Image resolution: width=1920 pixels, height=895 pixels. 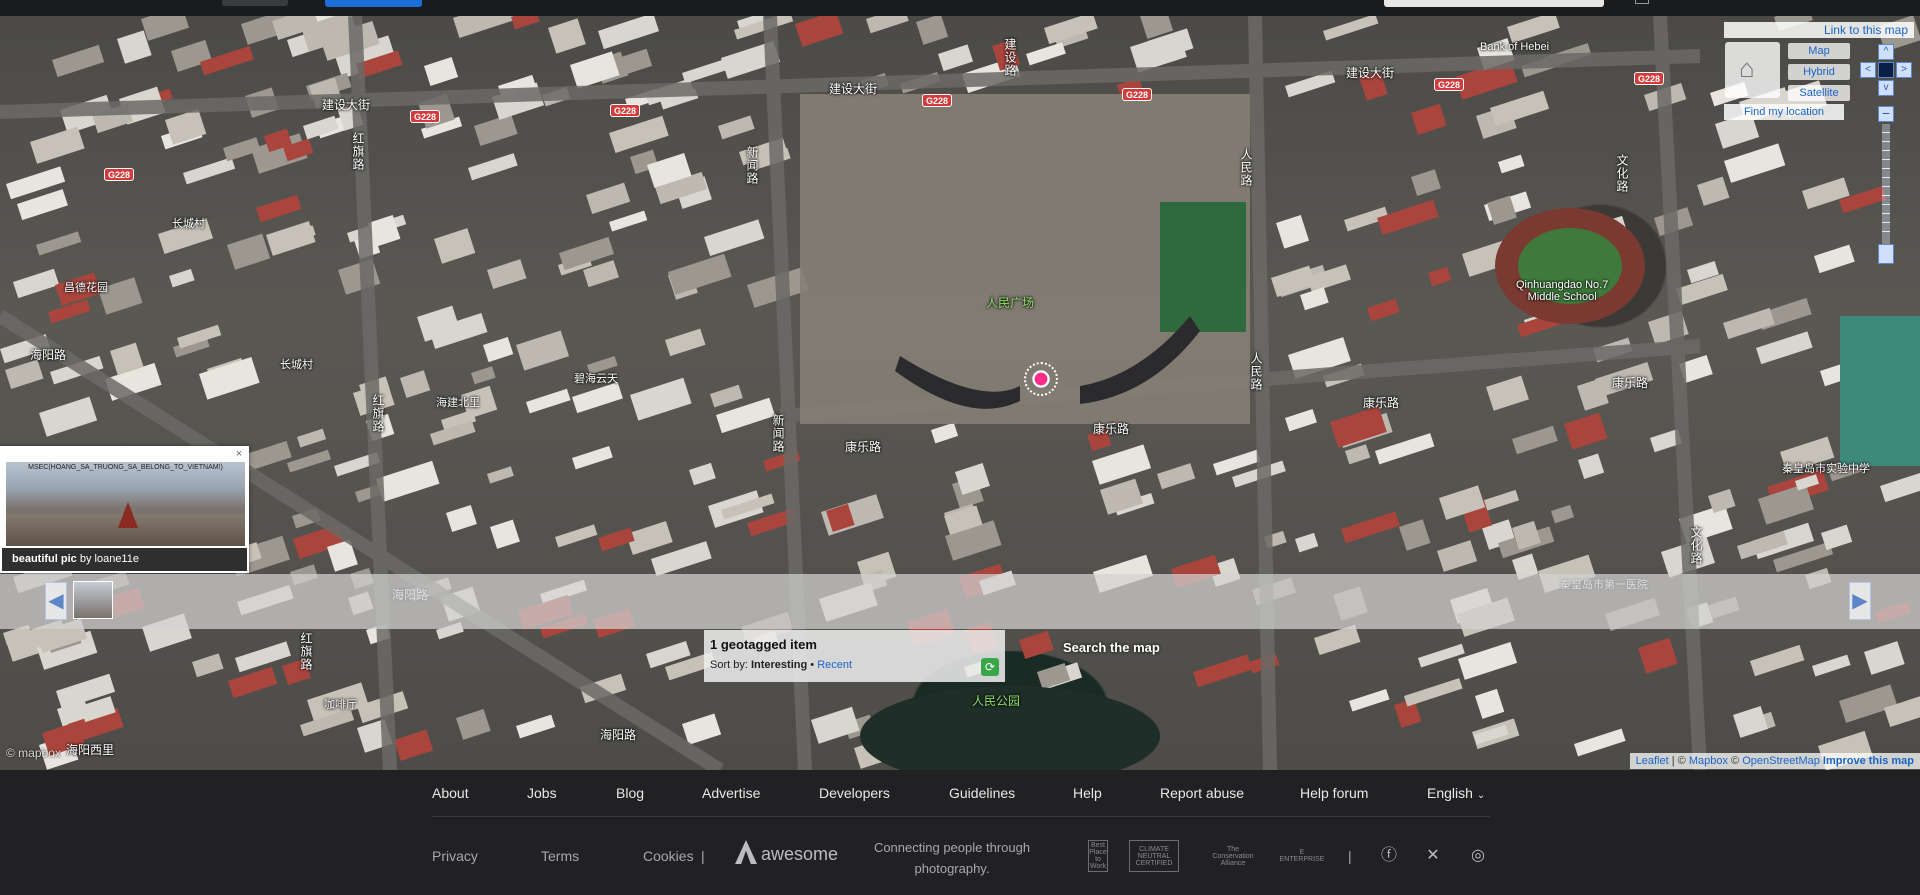 I want to click on pan-up-button: ^, so click(x=1886, y=52).